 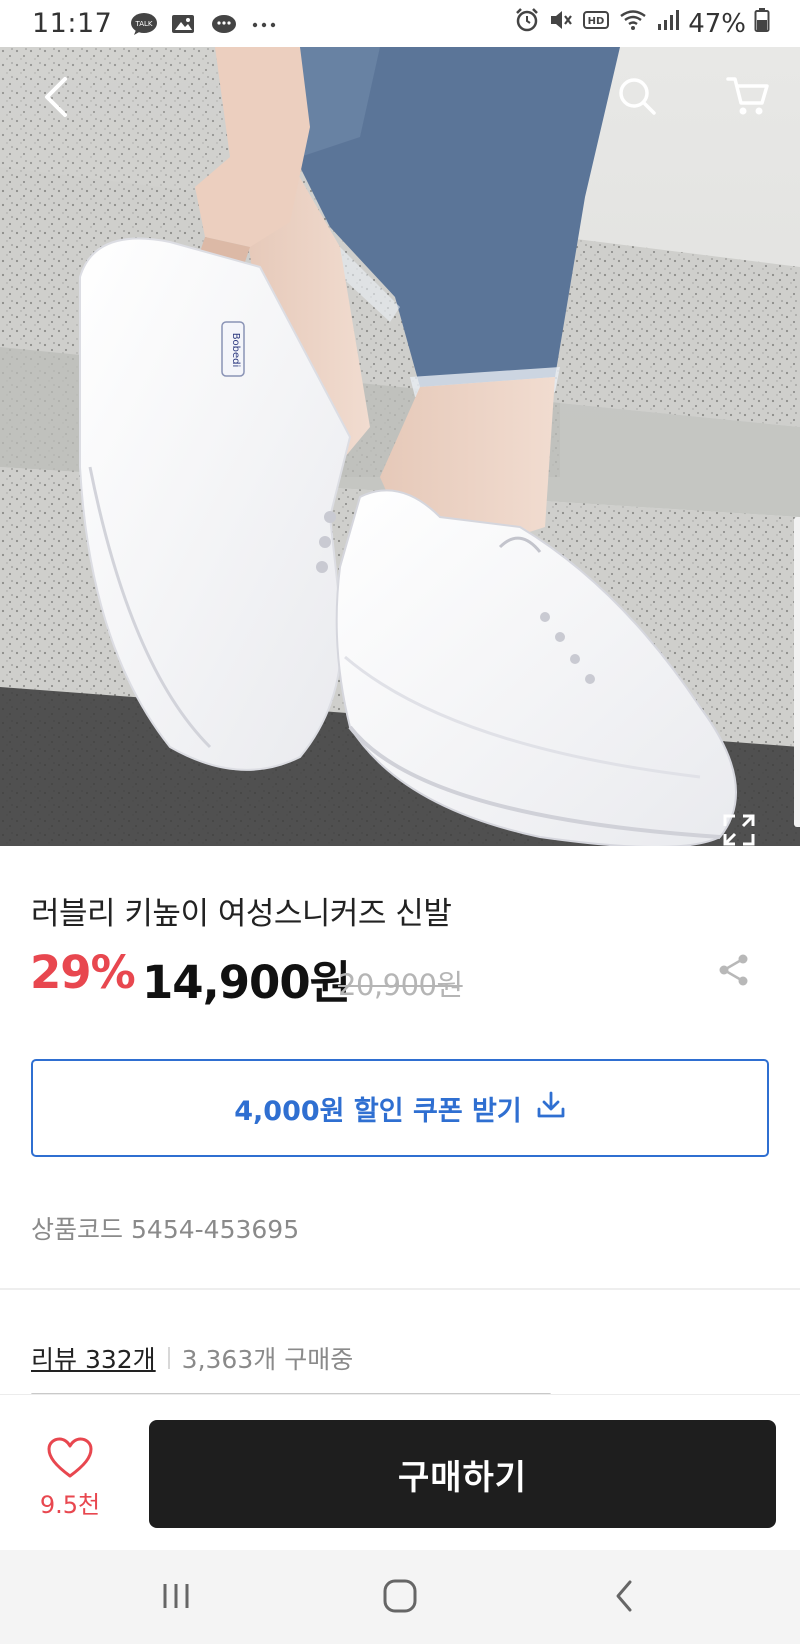 I want to click on product-code-label: 상품코드, so click(x=77, y=1229).